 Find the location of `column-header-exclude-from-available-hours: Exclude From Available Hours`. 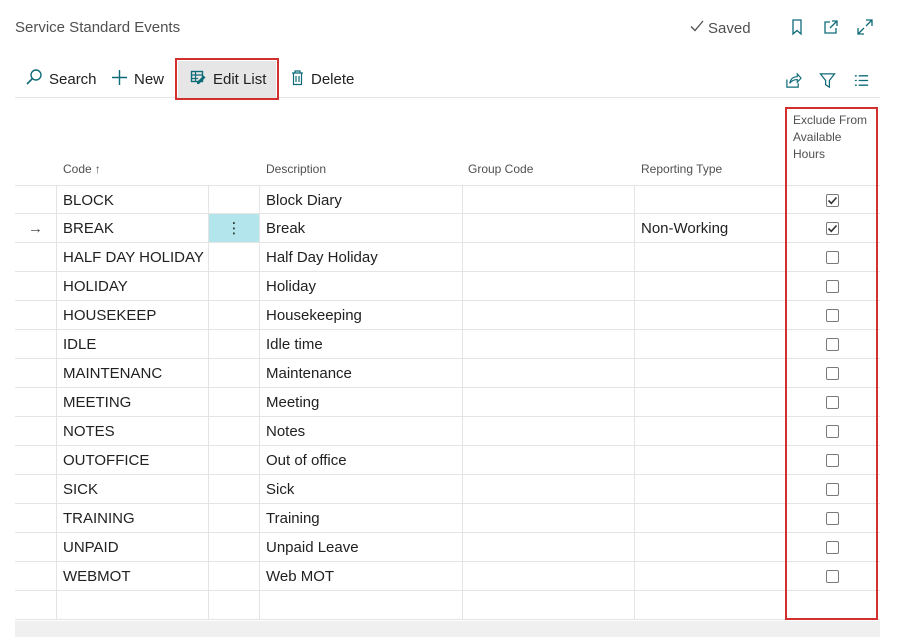

column-header-exclude-from-available-hours: Exclude From Available Hours is located at coordinates (833, 137).